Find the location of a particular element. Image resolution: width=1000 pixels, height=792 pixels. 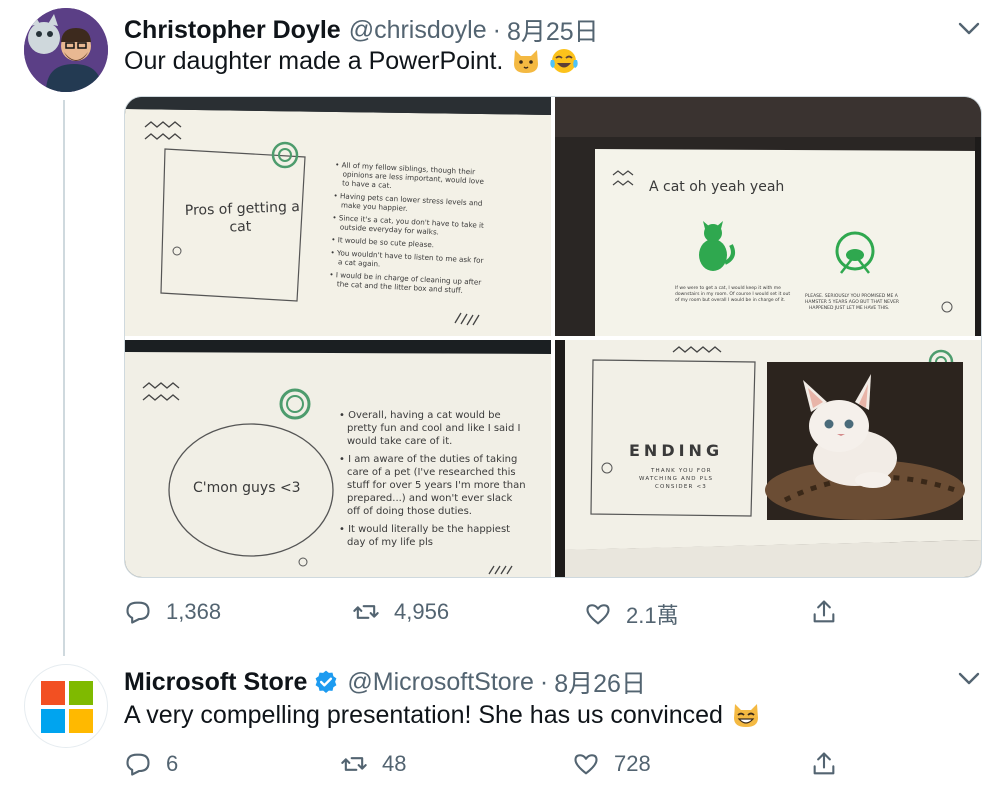

author-name: Christopher Doyle is located at coordinates (232, 30).